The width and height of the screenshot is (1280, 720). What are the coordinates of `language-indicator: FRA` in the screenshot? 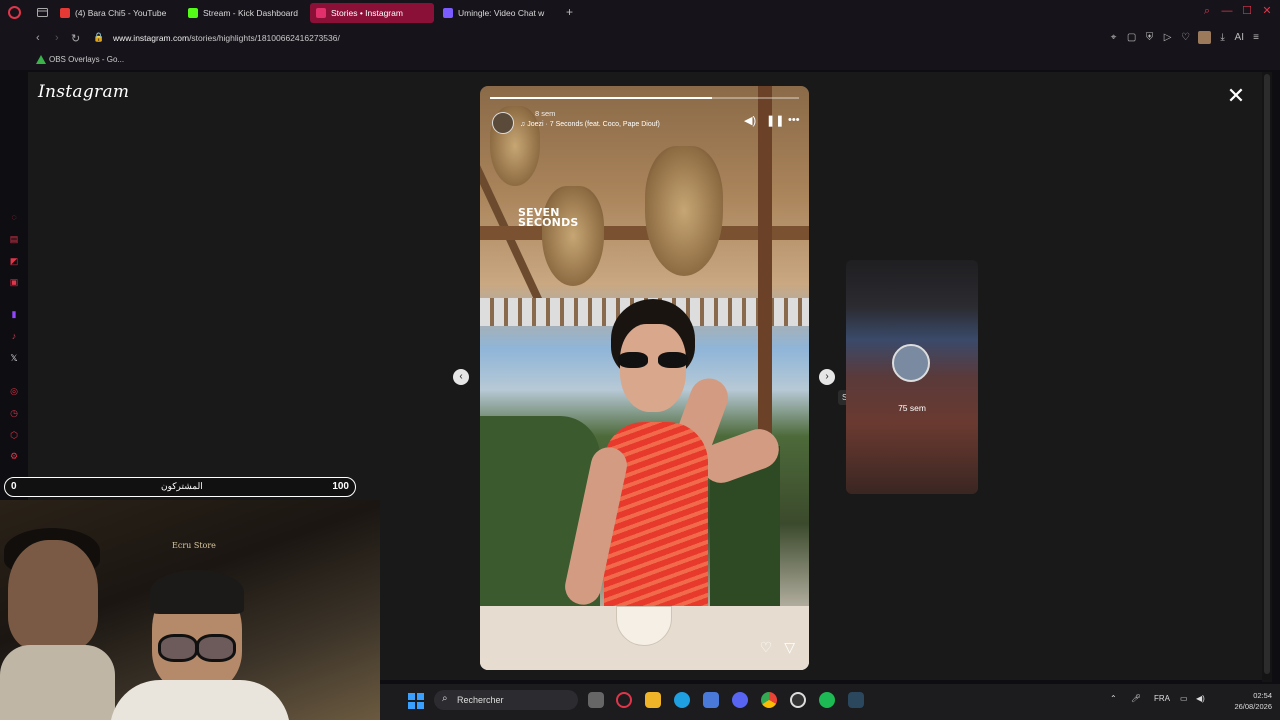 It's located at (1162, 698).